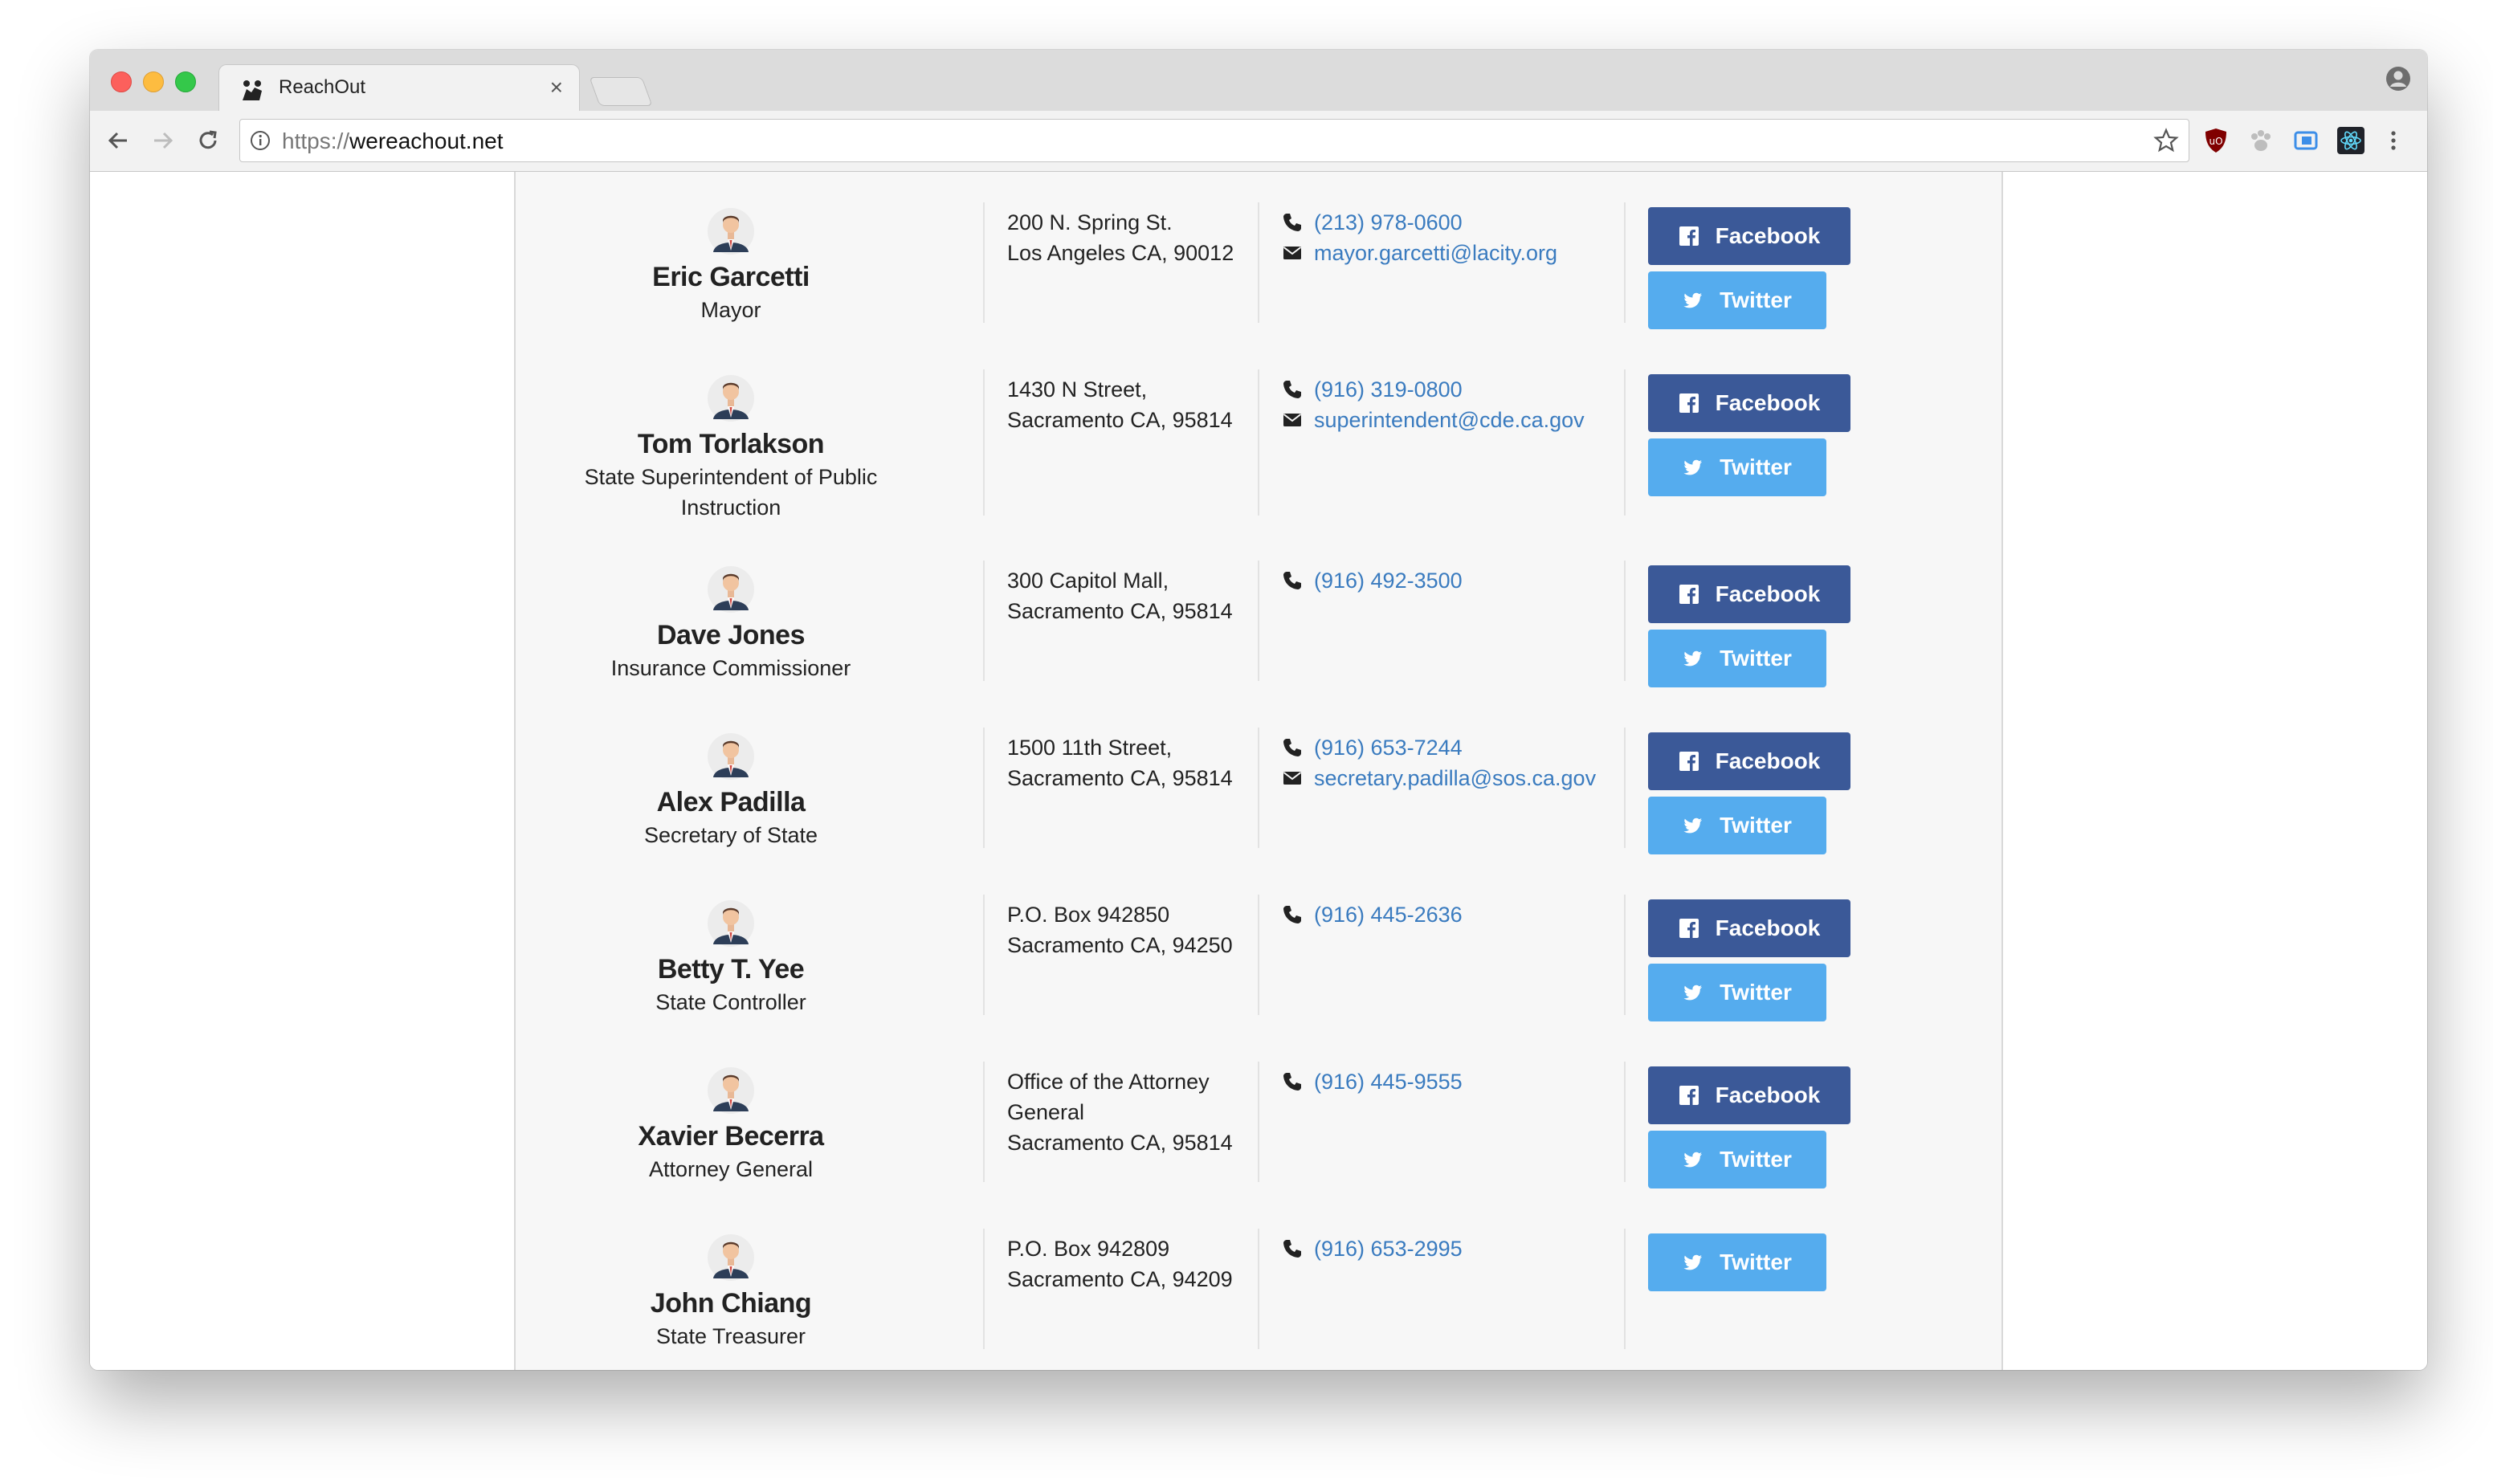  Describe the element at coordinates (731, 1303) in the screenshot. I see `official-name: John Chiang` at that location.